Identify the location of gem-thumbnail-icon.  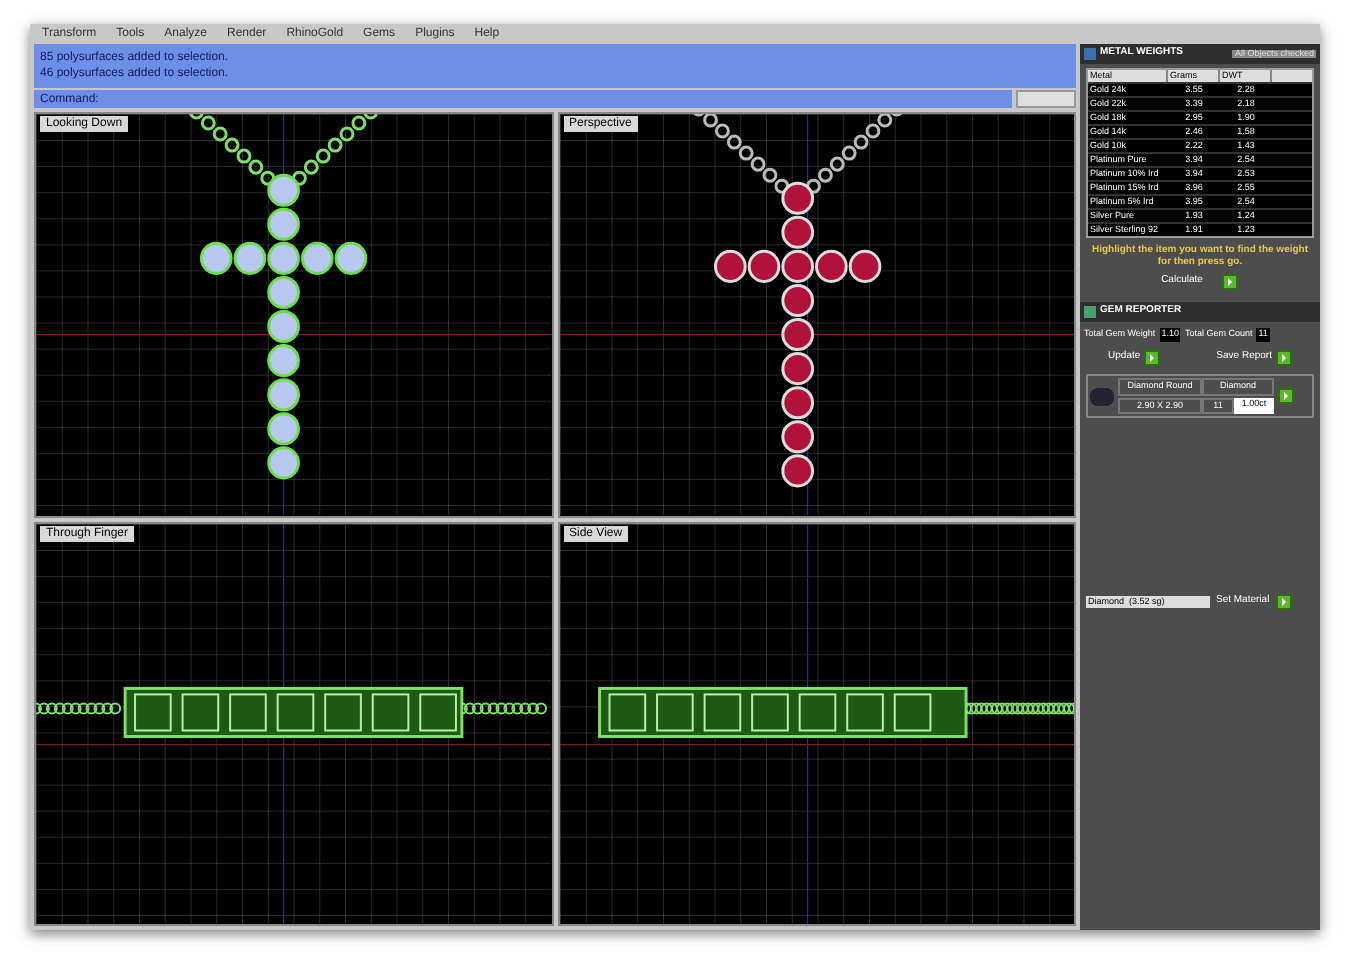
(1102, 396).